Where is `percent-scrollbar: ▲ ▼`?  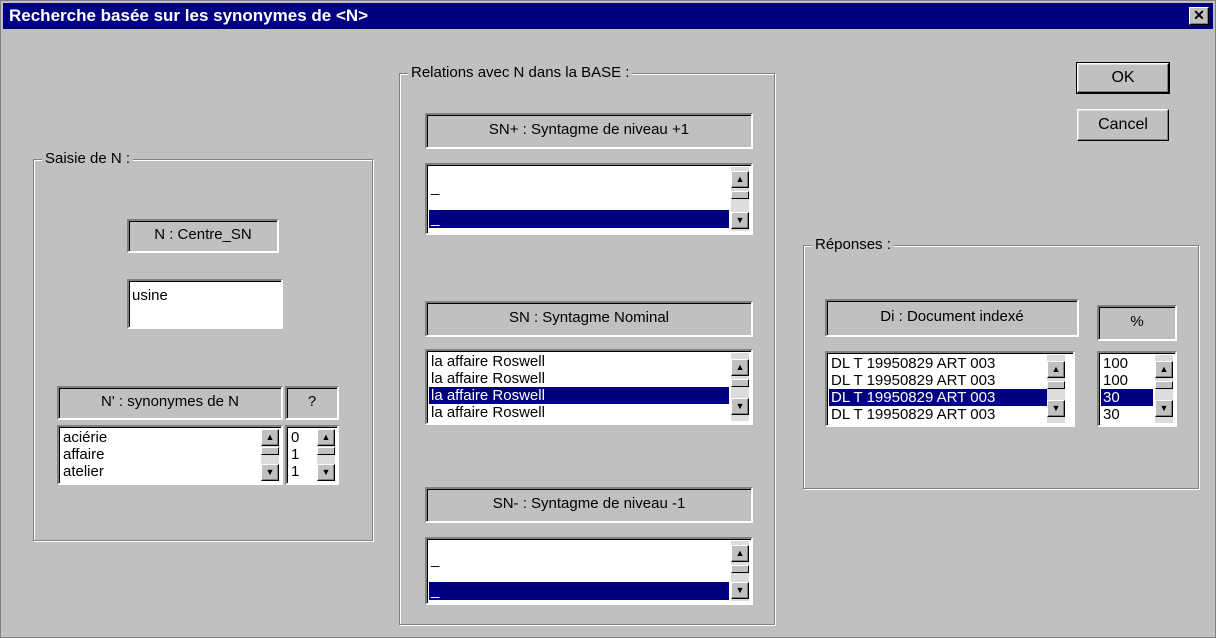
percent-scrollbar: ▲ ▼ is located at coordinates (1164, 389).